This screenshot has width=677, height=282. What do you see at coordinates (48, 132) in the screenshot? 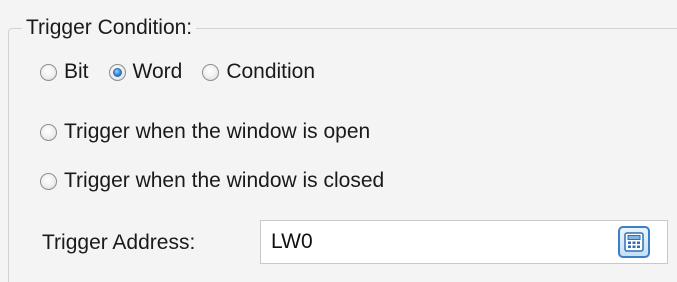
I see `radio-window-open-indicator` at bounding box center [48, 132].